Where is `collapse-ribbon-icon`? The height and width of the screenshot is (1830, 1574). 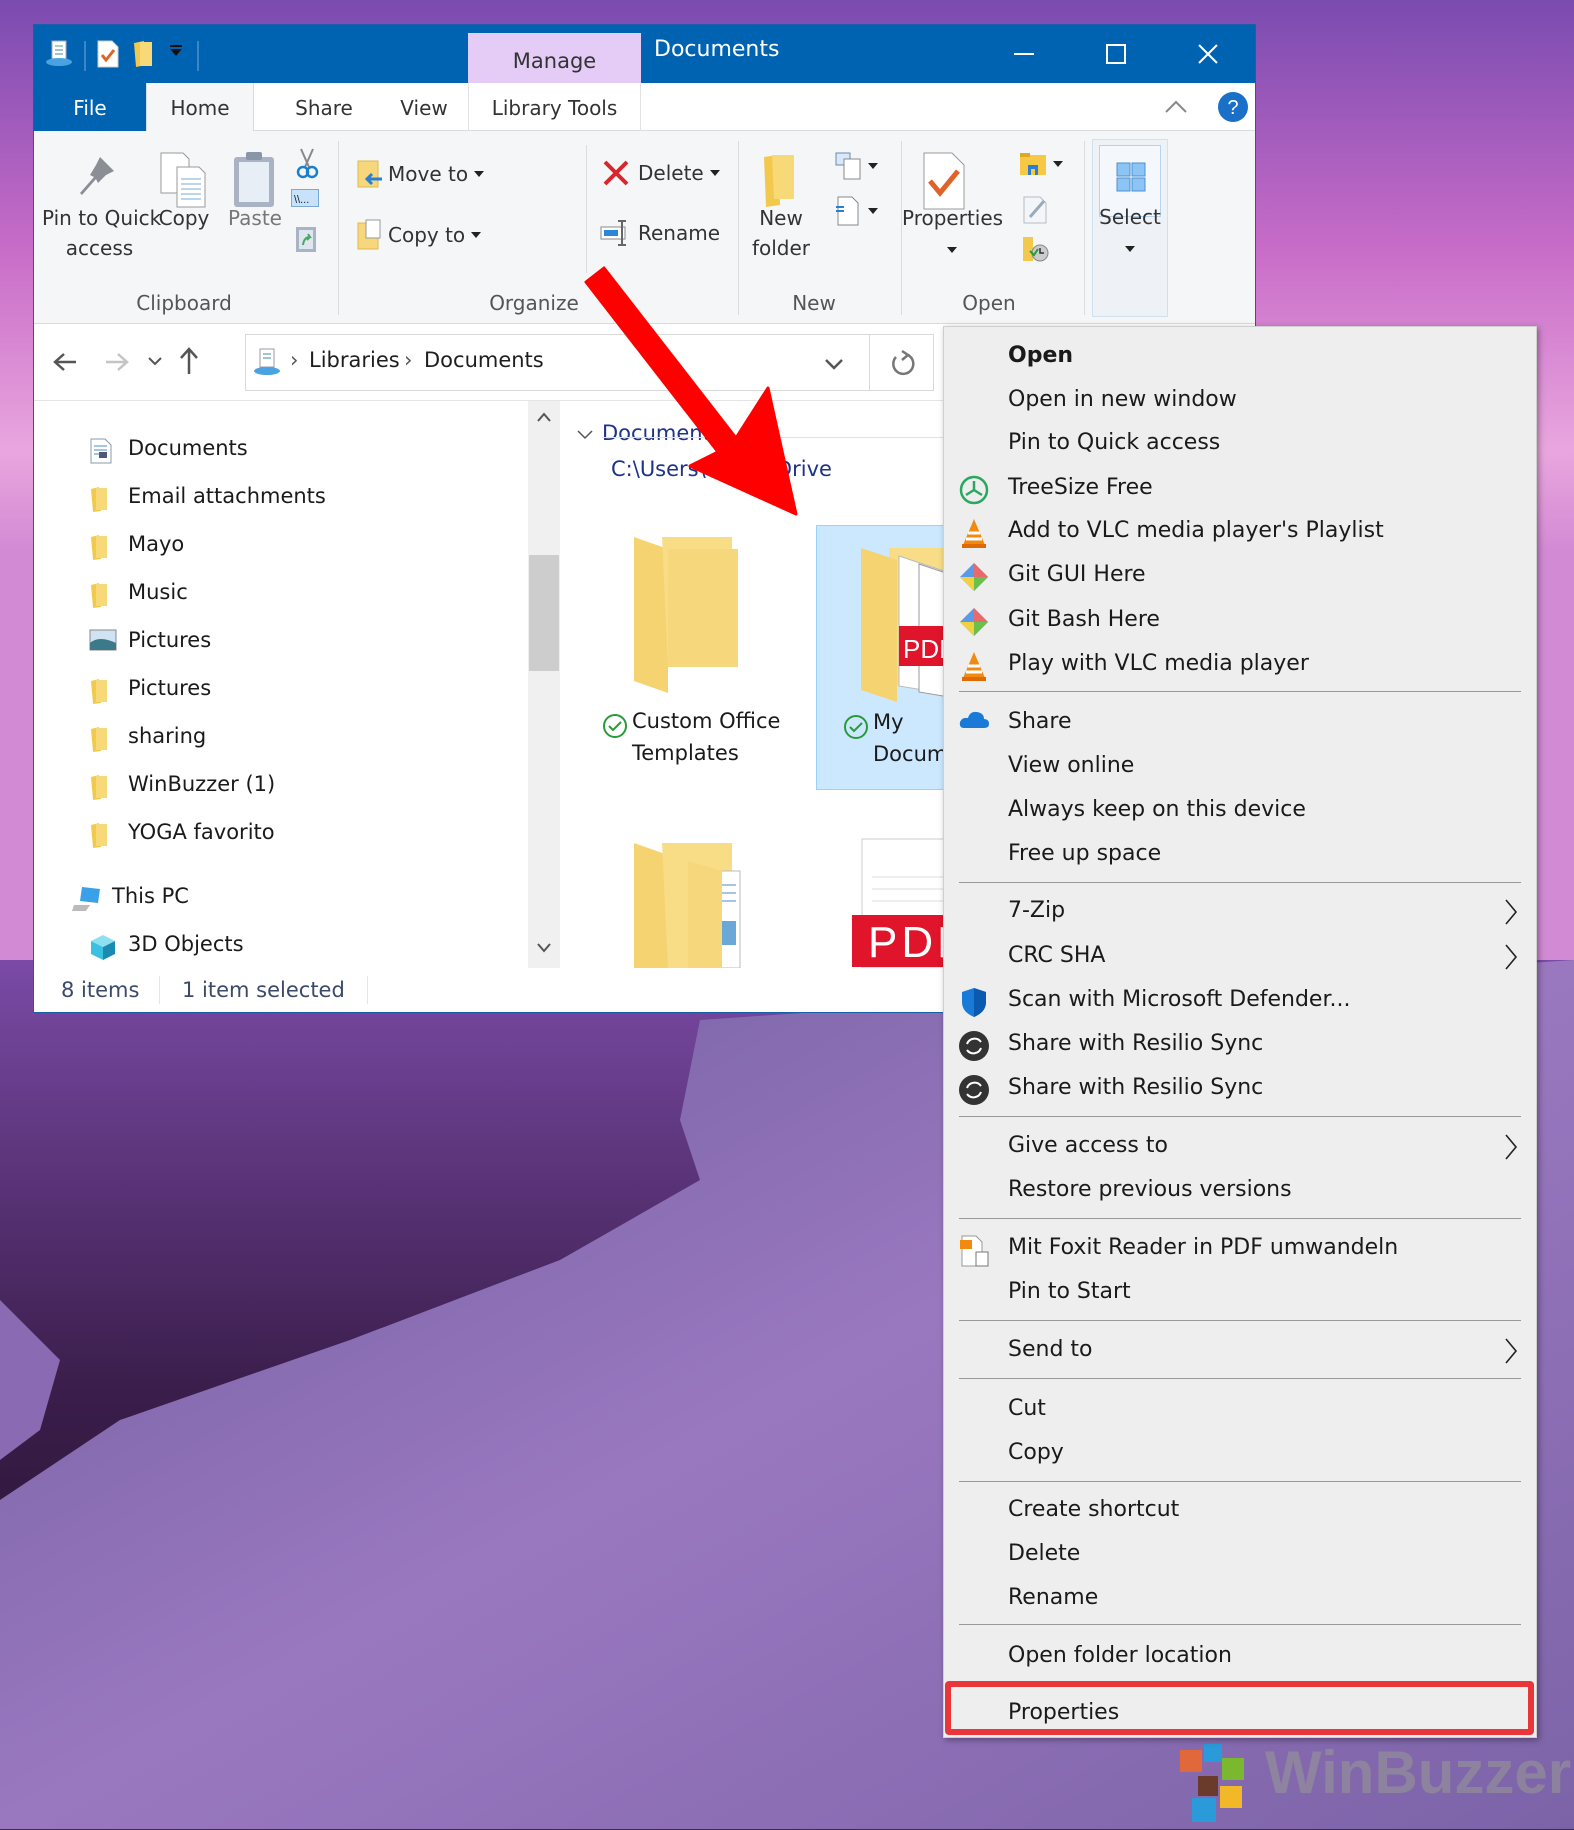
collapse-ribbon-icon is located at coordinates (1176, 106).